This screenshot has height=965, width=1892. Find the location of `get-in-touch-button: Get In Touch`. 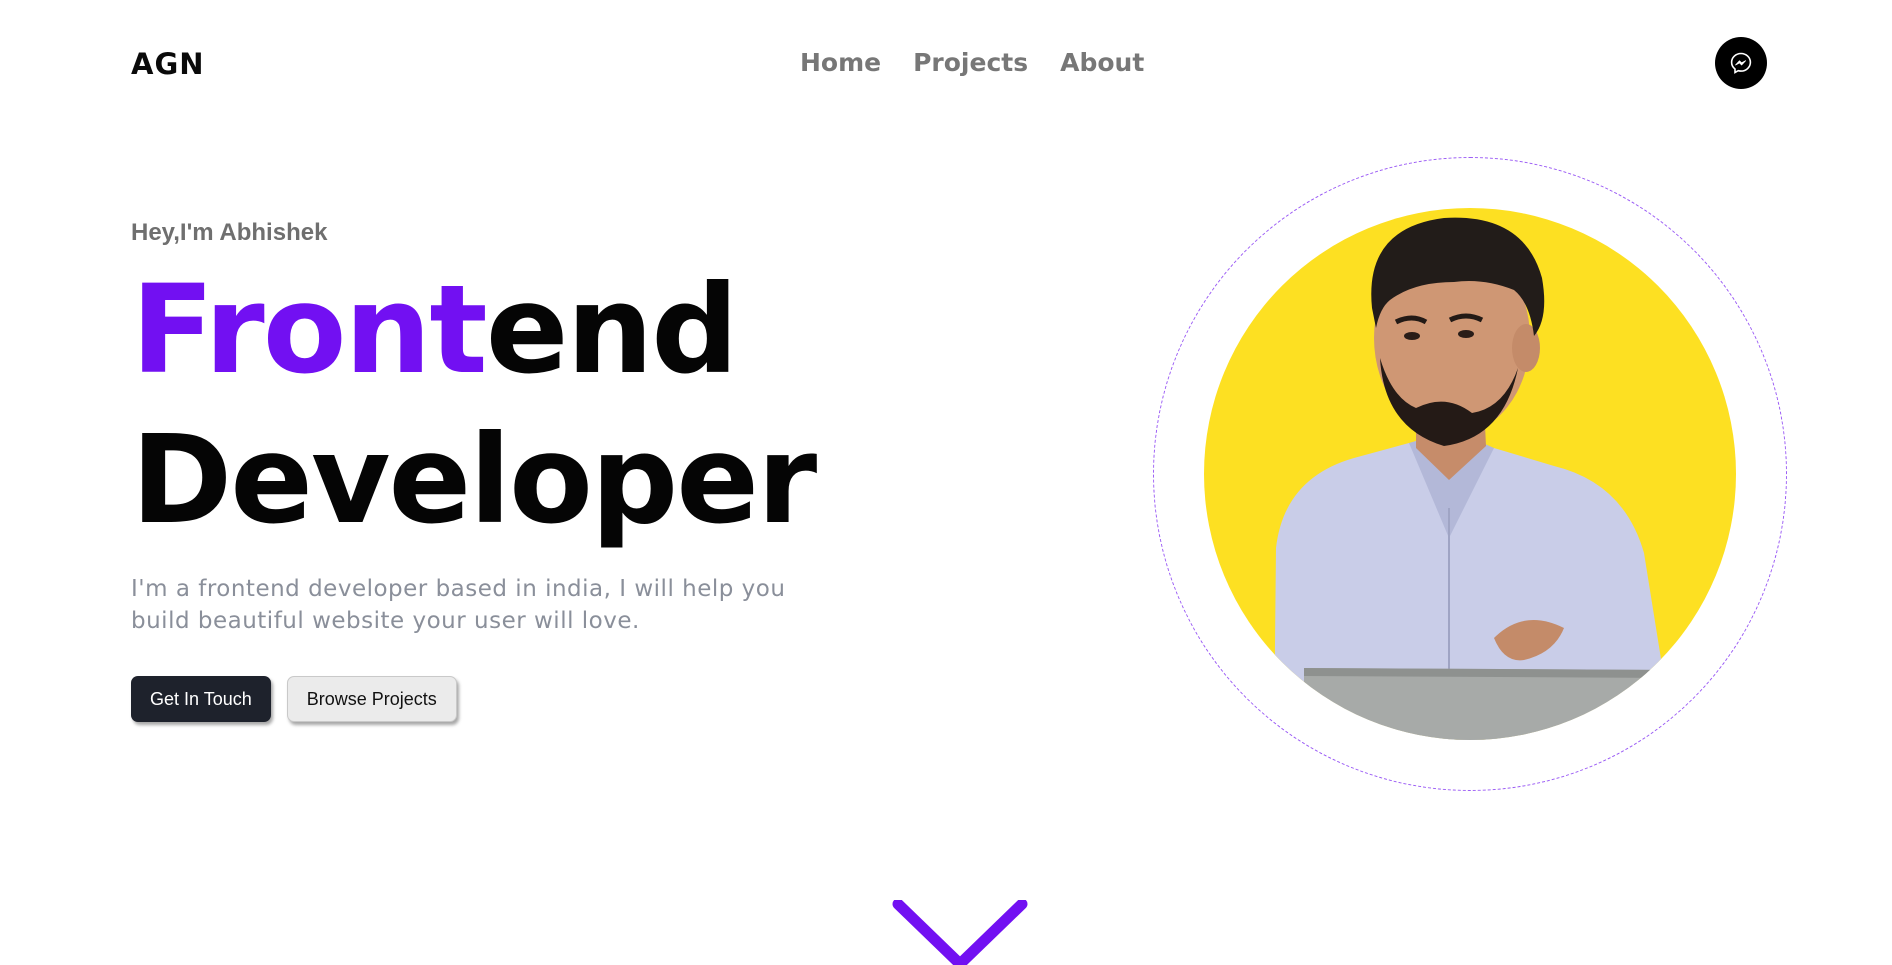

get-in-touch-button: Get In Touch is located at coordinates (201, 699).